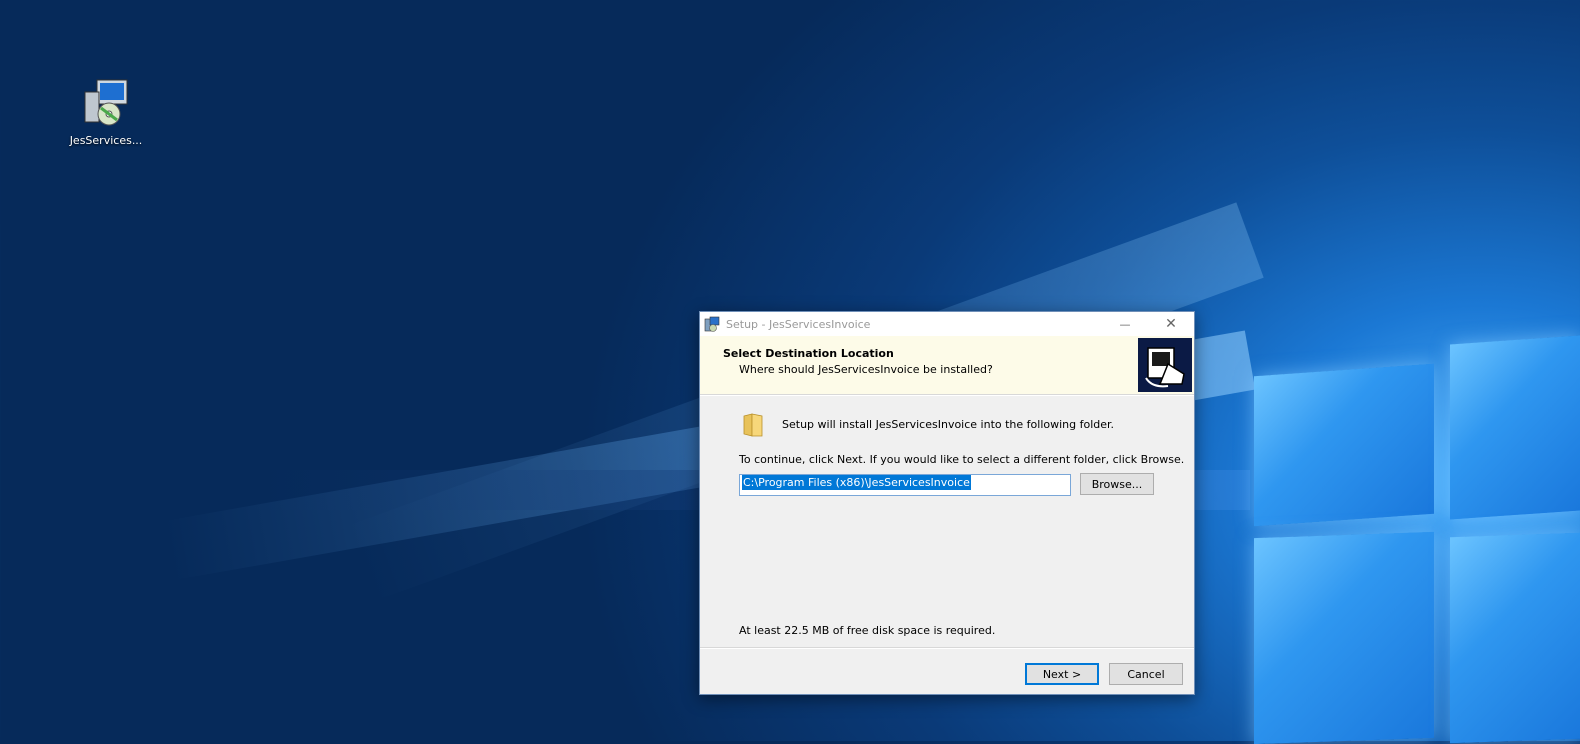 The width and height of the screenshot is (1580, 744). What do you see at coordinates (712, 324) in the screenshot?
I see `setup-app-icon` at bounding box center [712, 324].